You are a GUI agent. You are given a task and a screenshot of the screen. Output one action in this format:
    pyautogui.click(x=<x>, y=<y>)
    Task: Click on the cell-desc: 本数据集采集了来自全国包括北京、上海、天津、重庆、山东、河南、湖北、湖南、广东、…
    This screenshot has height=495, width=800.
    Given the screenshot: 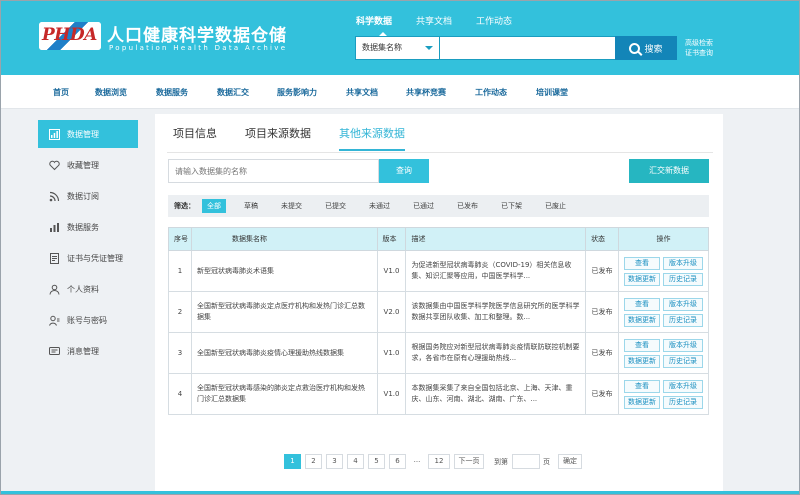 What is the action you would take?
    pyautogui.click(x=496, y=394)
    